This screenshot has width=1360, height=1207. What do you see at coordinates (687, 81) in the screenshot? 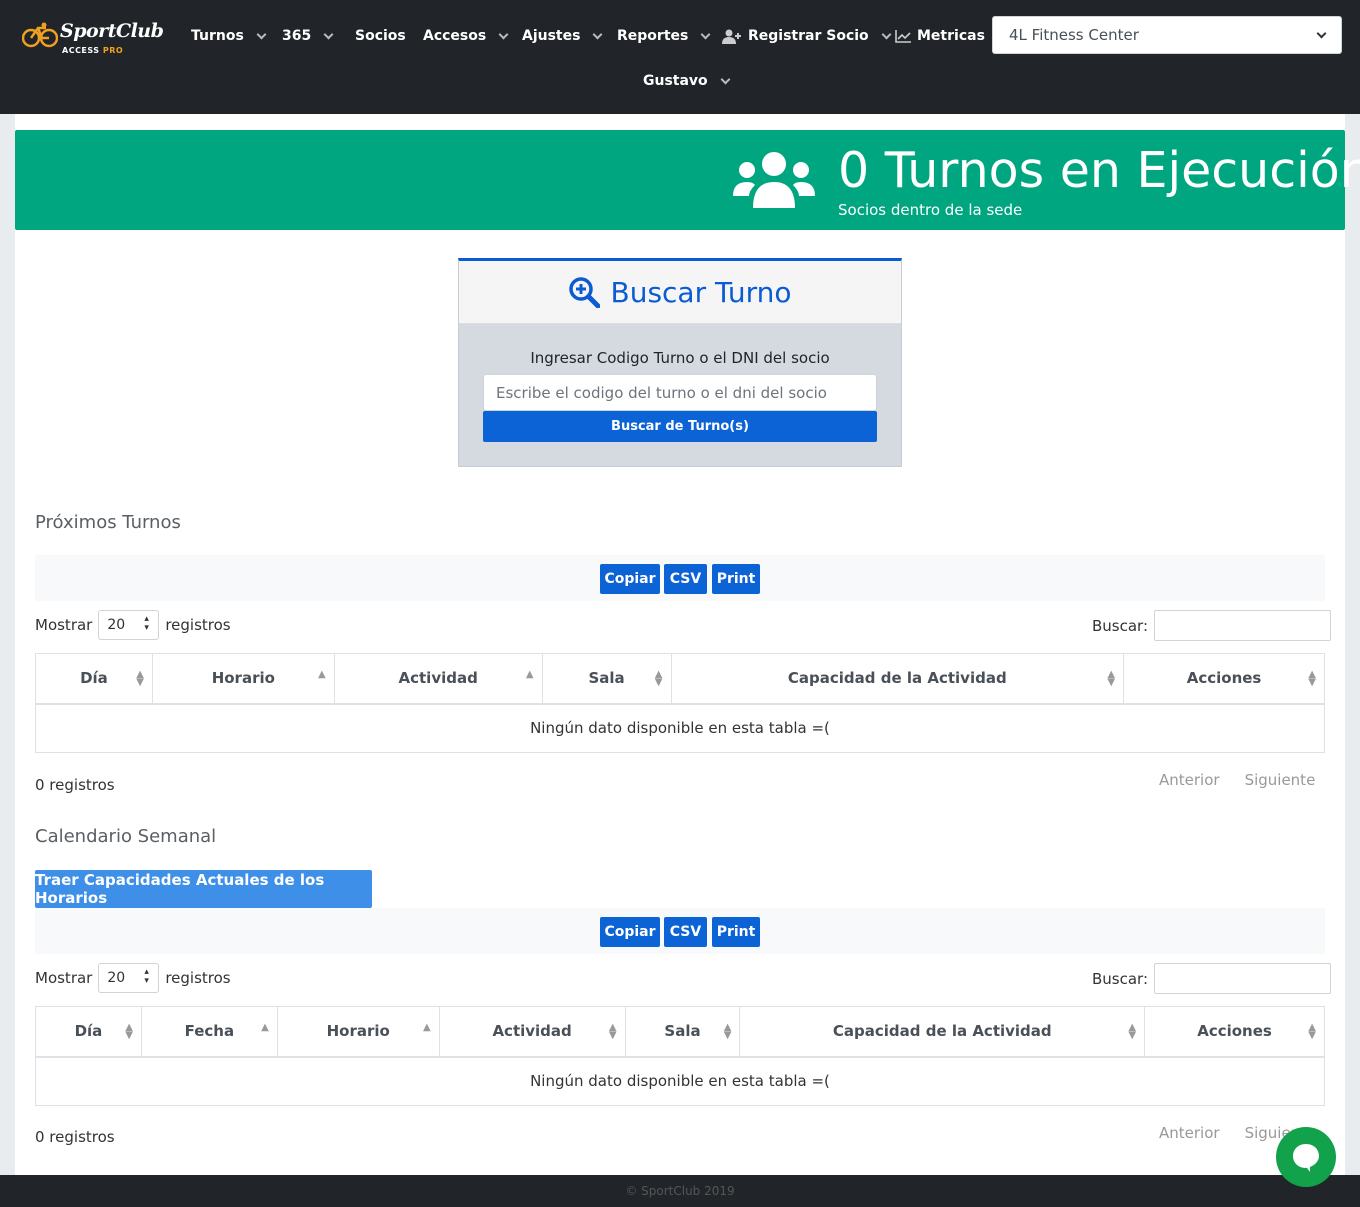
I see `nav-user-menu: Gustavo` at bounding box center [687, 81].